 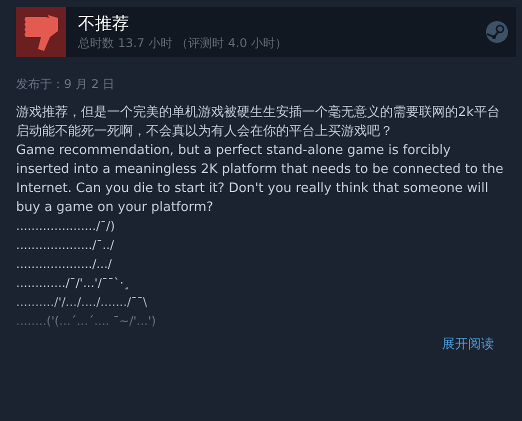 What do you see at coordinates (64, 264) in the screenshot?
I see `ascii-art-line: ..................../.../` at bounding box center [64, 264].